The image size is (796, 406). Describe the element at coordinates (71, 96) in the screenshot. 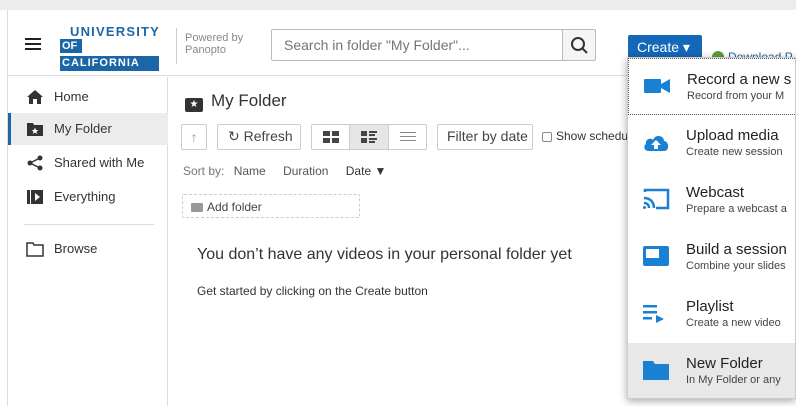

I see `sidebar-item-label: Home` at that location.